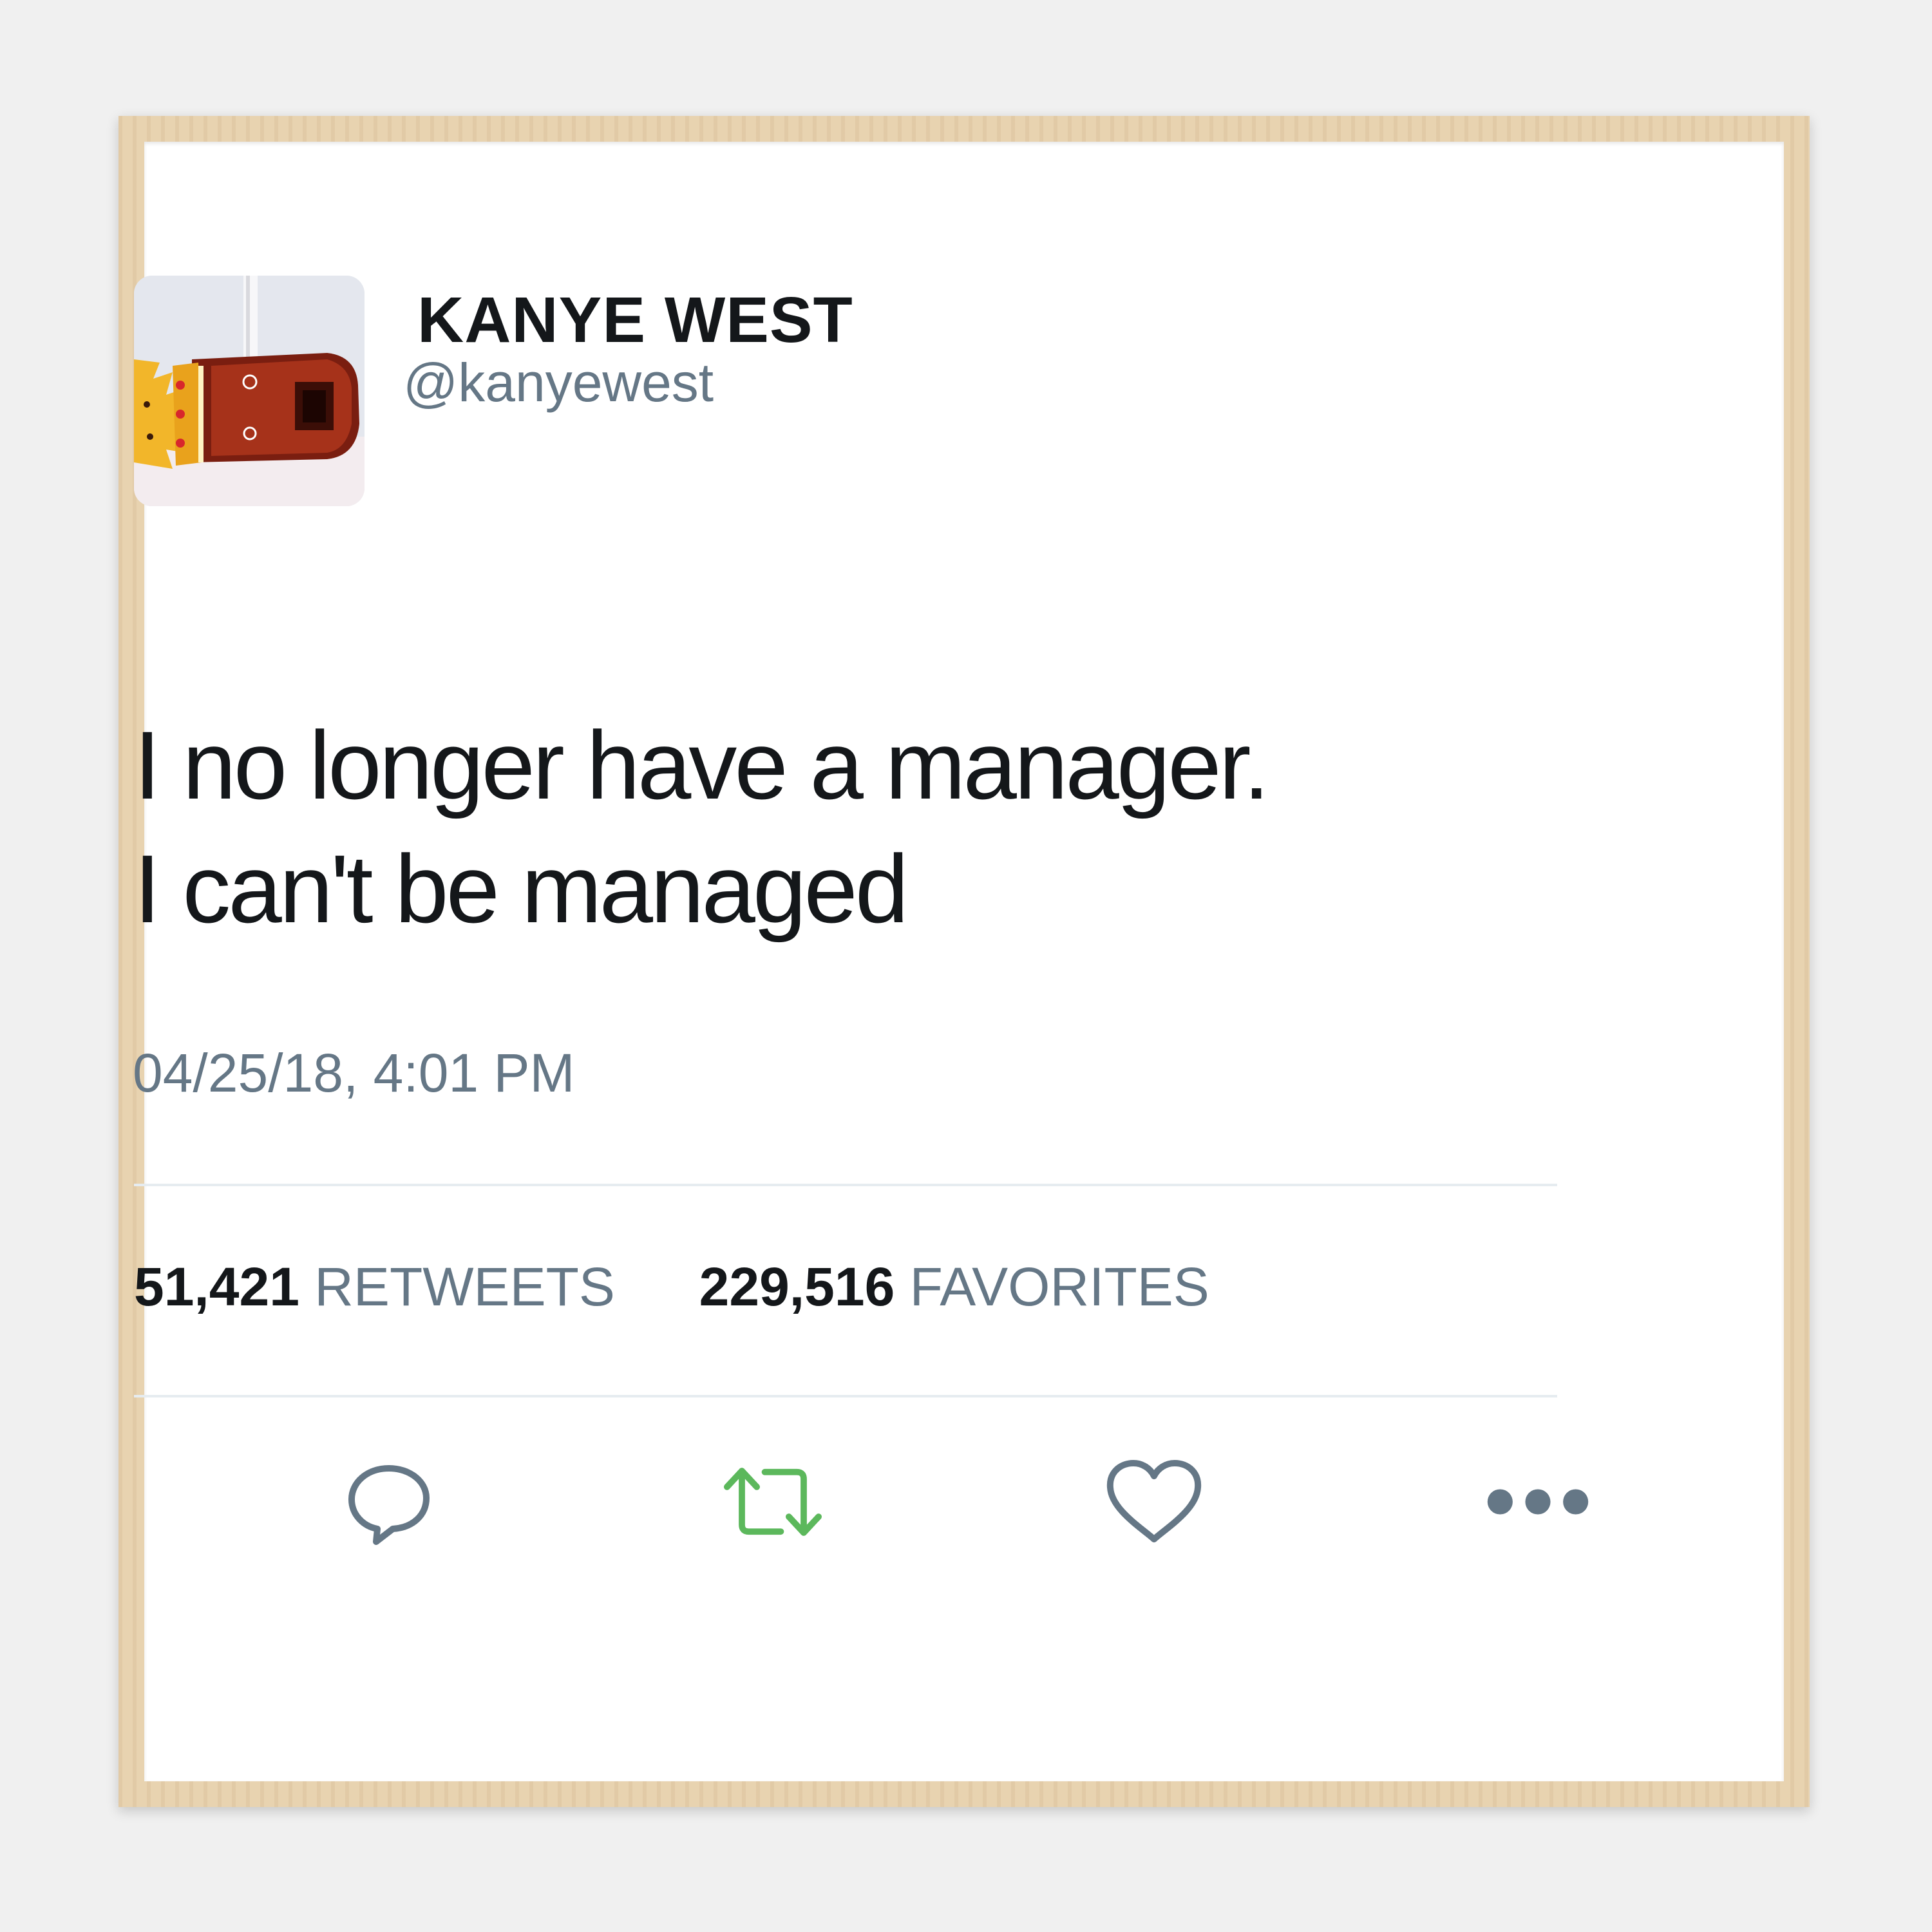  I want to click on divider-top, so click(846, 1185).